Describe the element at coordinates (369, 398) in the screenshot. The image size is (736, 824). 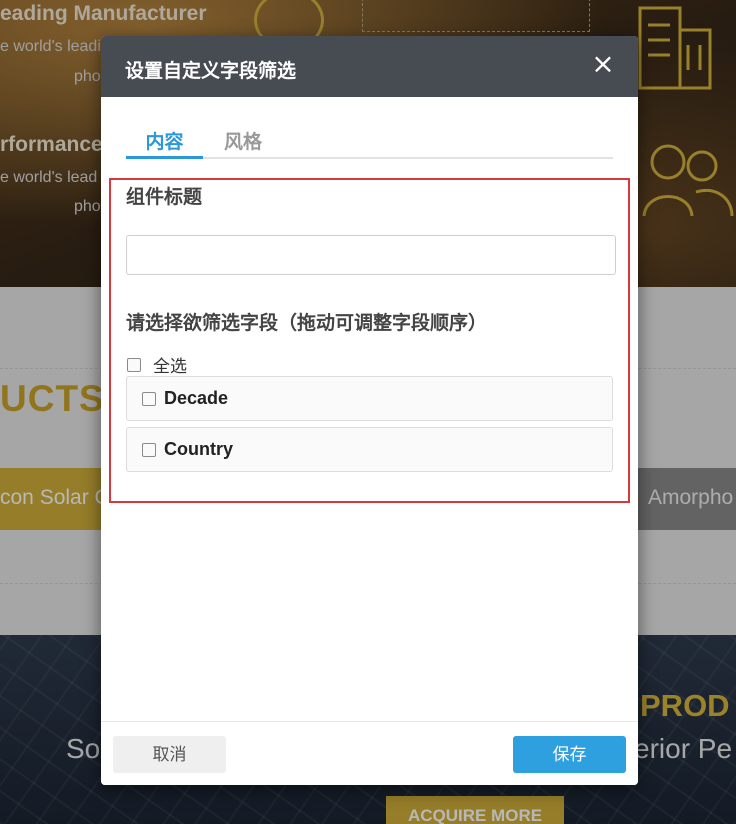
I see `field-item-decade: Decade` at that location.